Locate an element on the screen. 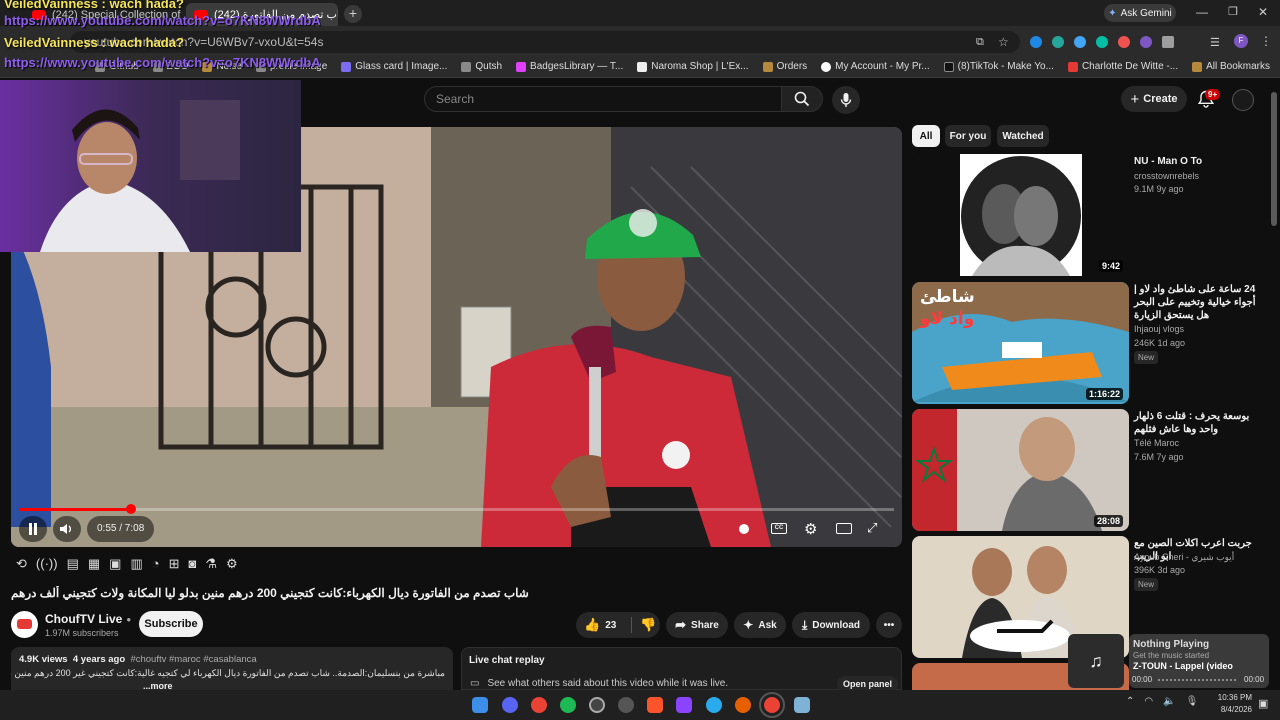 The image size is (1280, 720). chrome-active-icon is located at coordinates (772, 705).